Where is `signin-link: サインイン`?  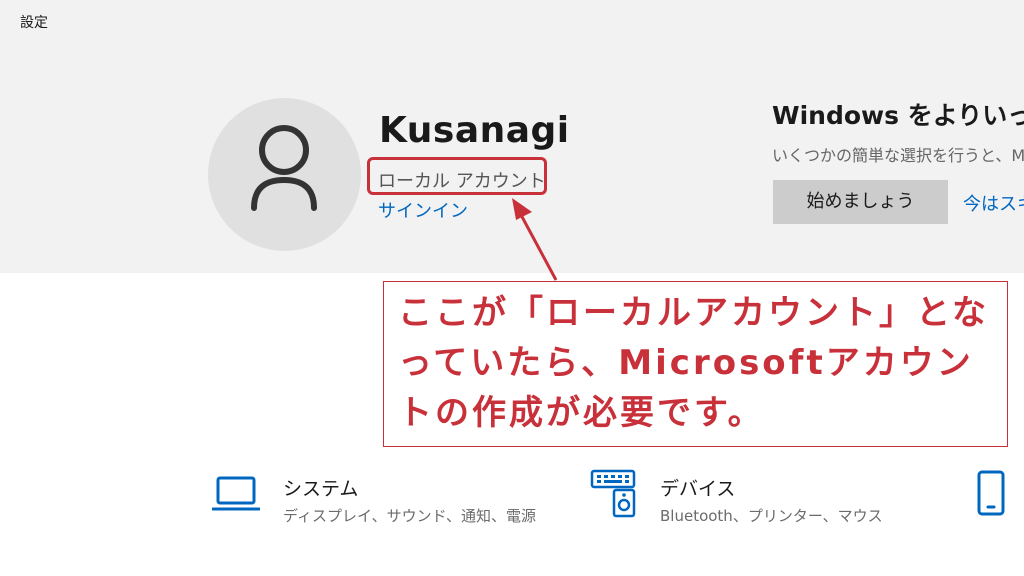 signin-link: サインイン is located at coordinates (423, 210).